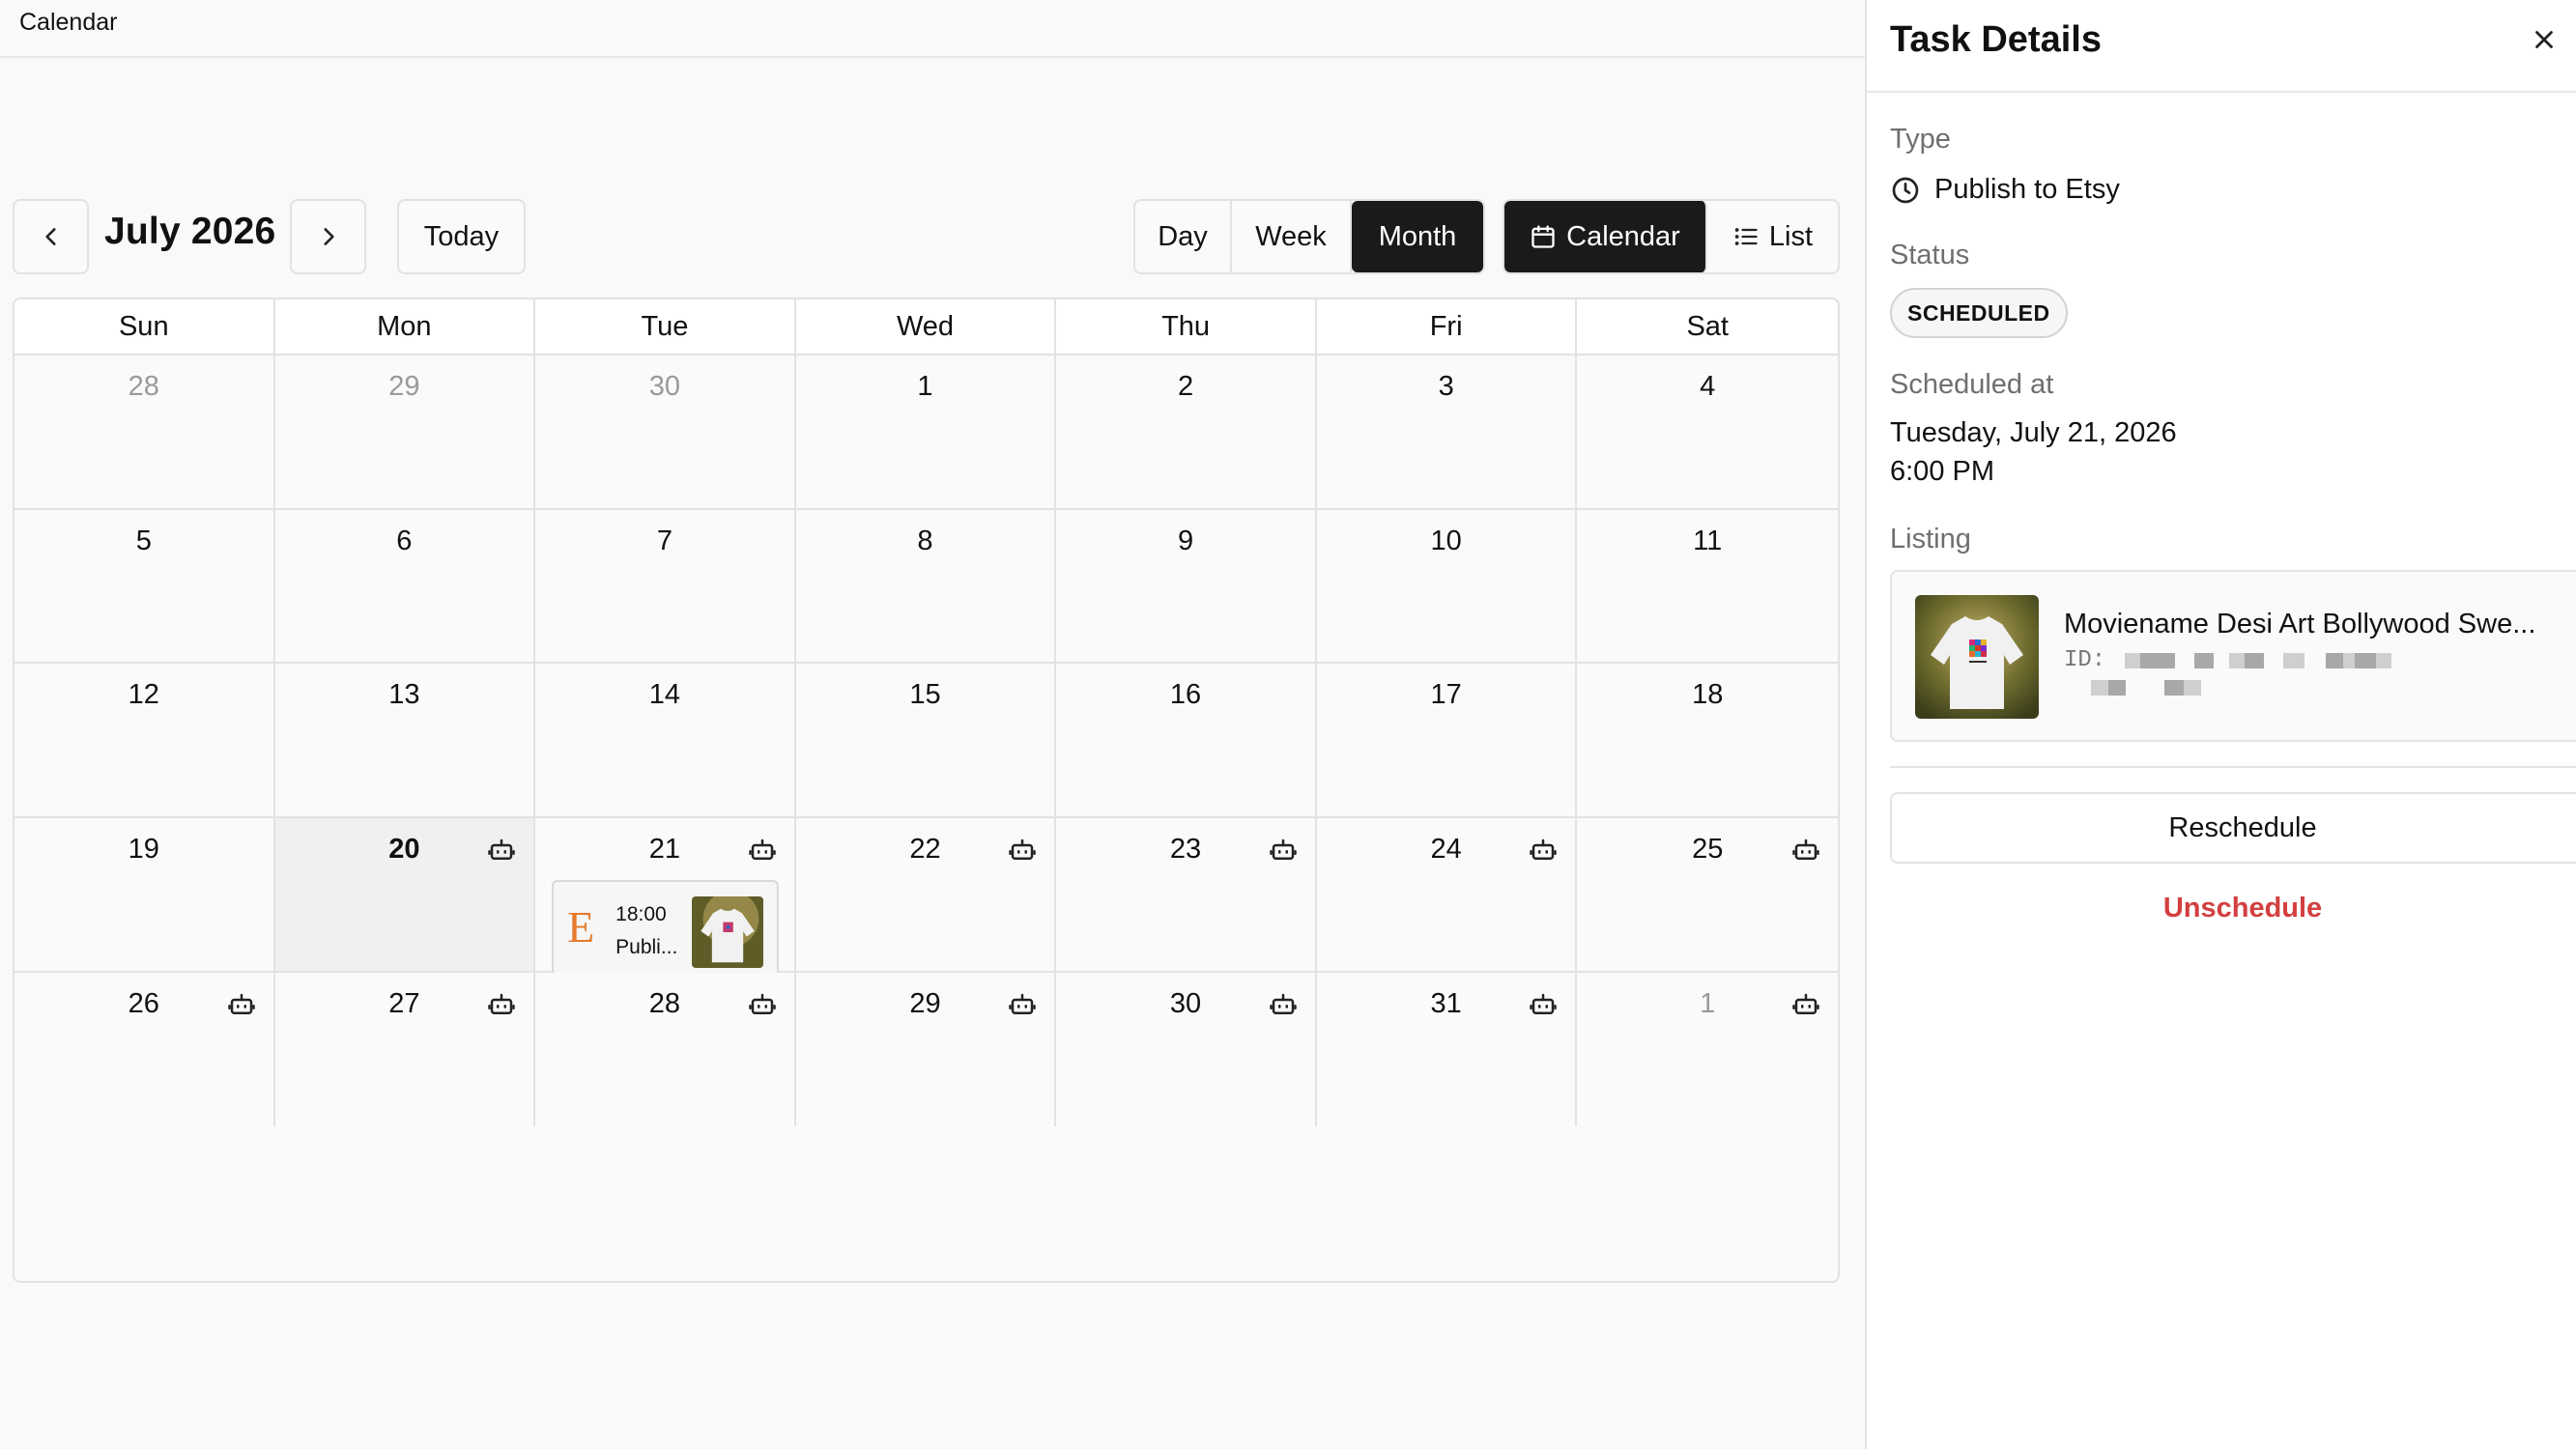 This screenshot has width=2576, height=1449. I want to click on reschedule-button: Reschedule, so click(2233, 828).